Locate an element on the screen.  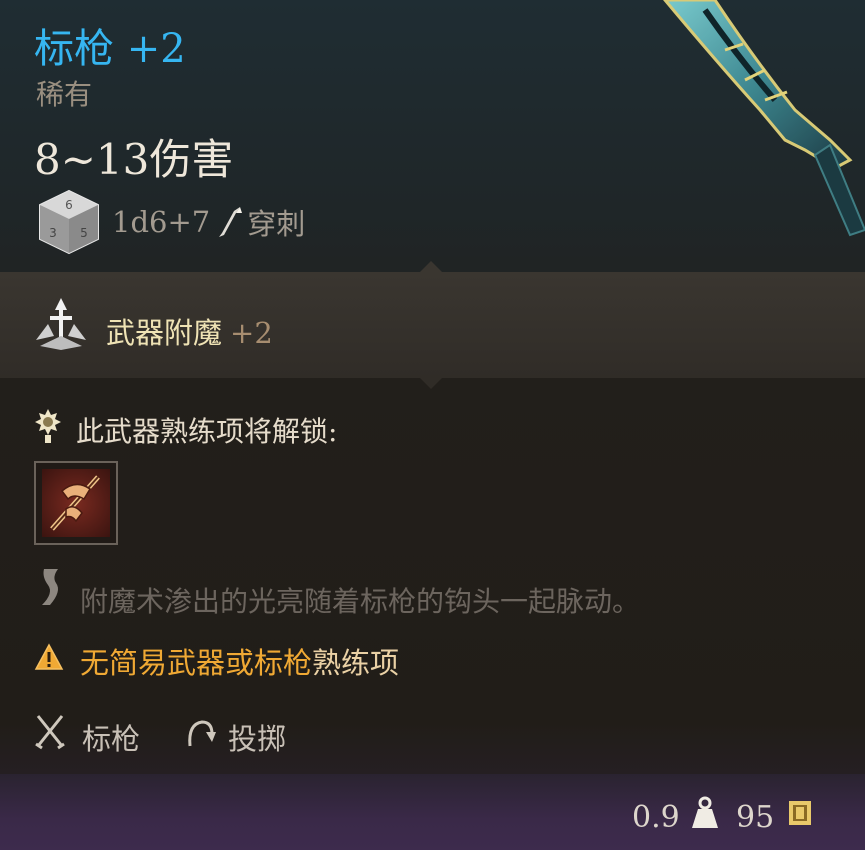
warning-highlight: 无简易武器或标枪 is located at coordinates (196, 663).